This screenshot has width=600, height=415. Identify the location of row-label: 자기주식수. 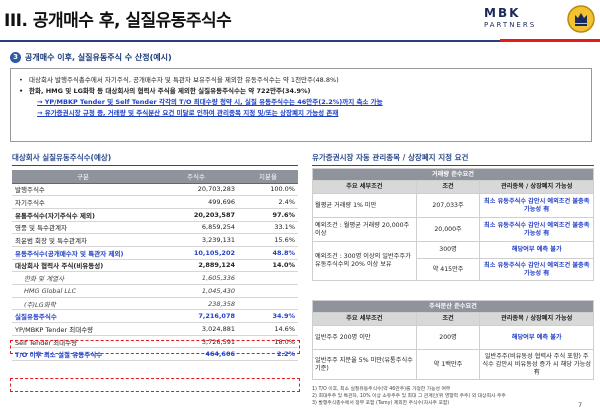
(83, 202).